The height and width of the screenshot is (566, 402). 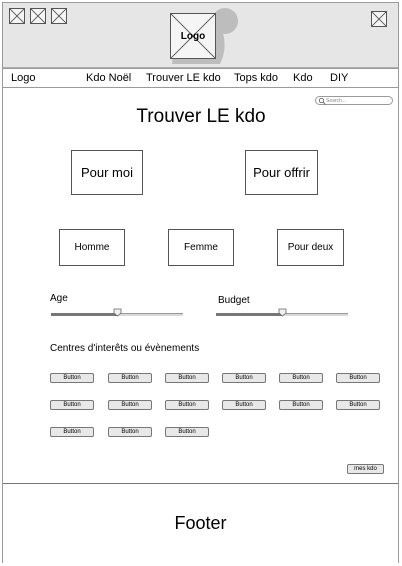 I want to click on budget-slider-fill, so click(x=249, y=314).